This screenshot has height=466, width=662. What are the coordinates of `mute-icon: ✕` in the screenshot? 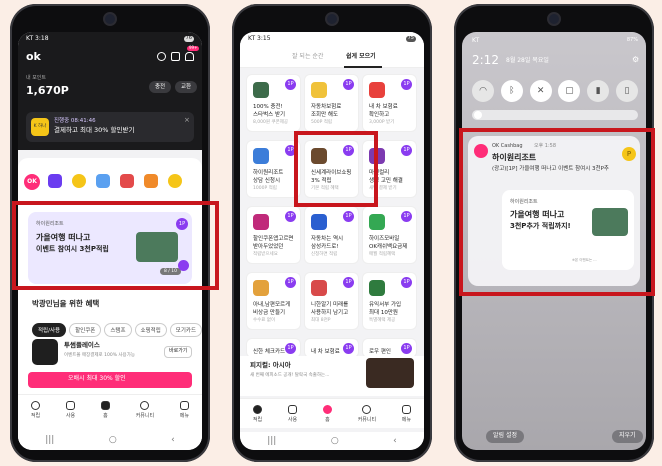 It's located at (540, 91).